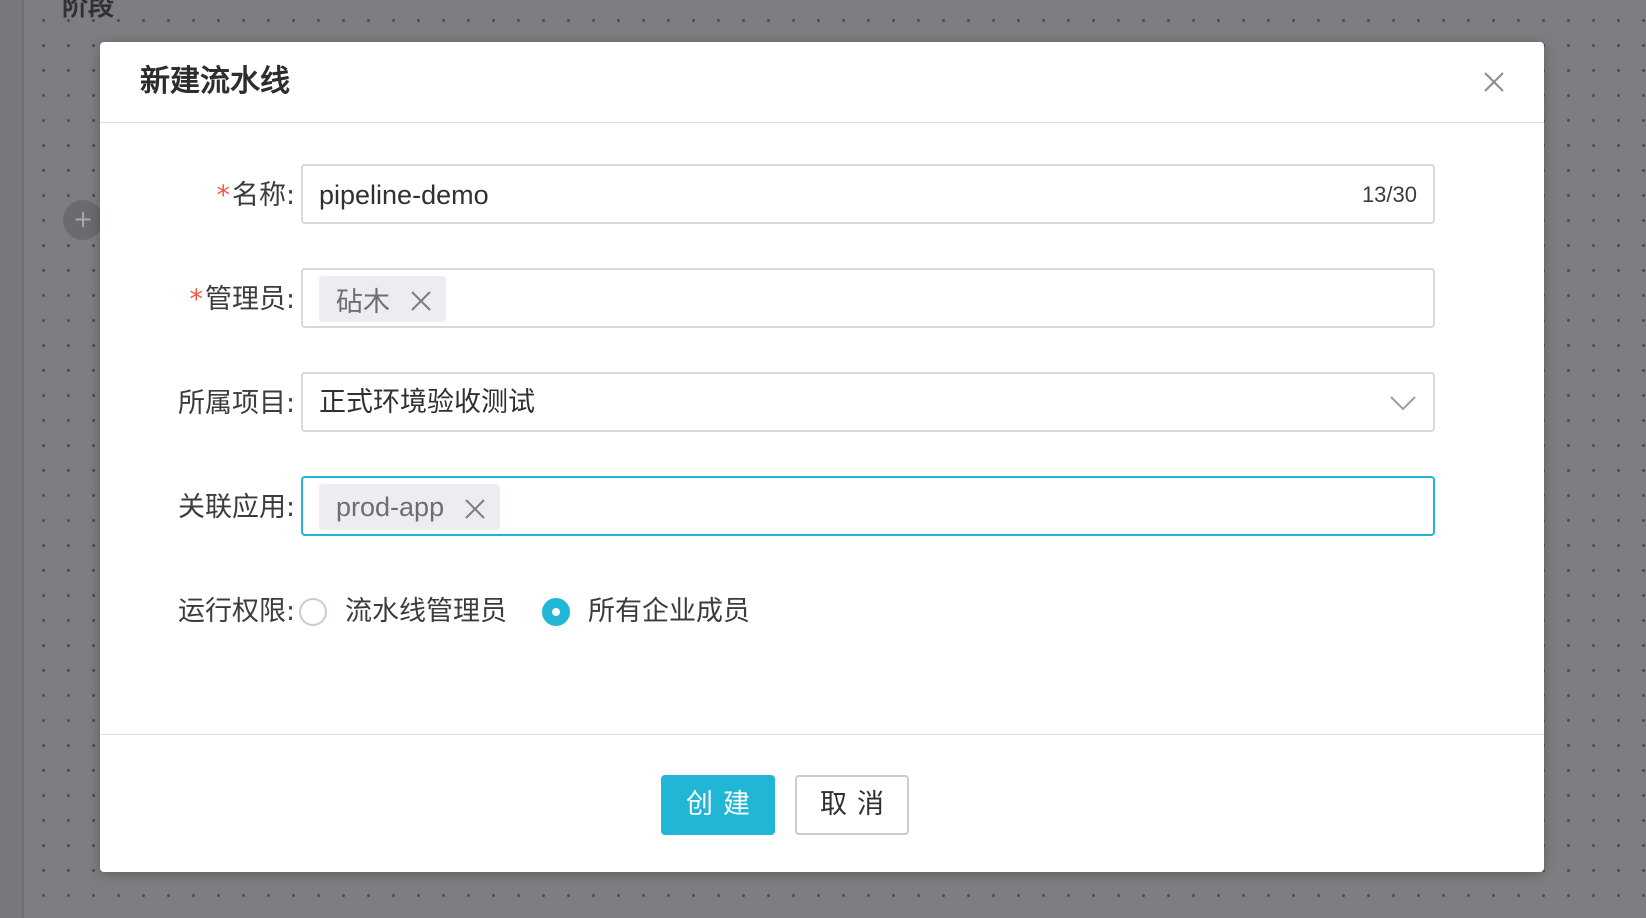 The width and height of the screenshot is (1646, 918). I want to click on name-label-text: 名称, so click(259, 195).